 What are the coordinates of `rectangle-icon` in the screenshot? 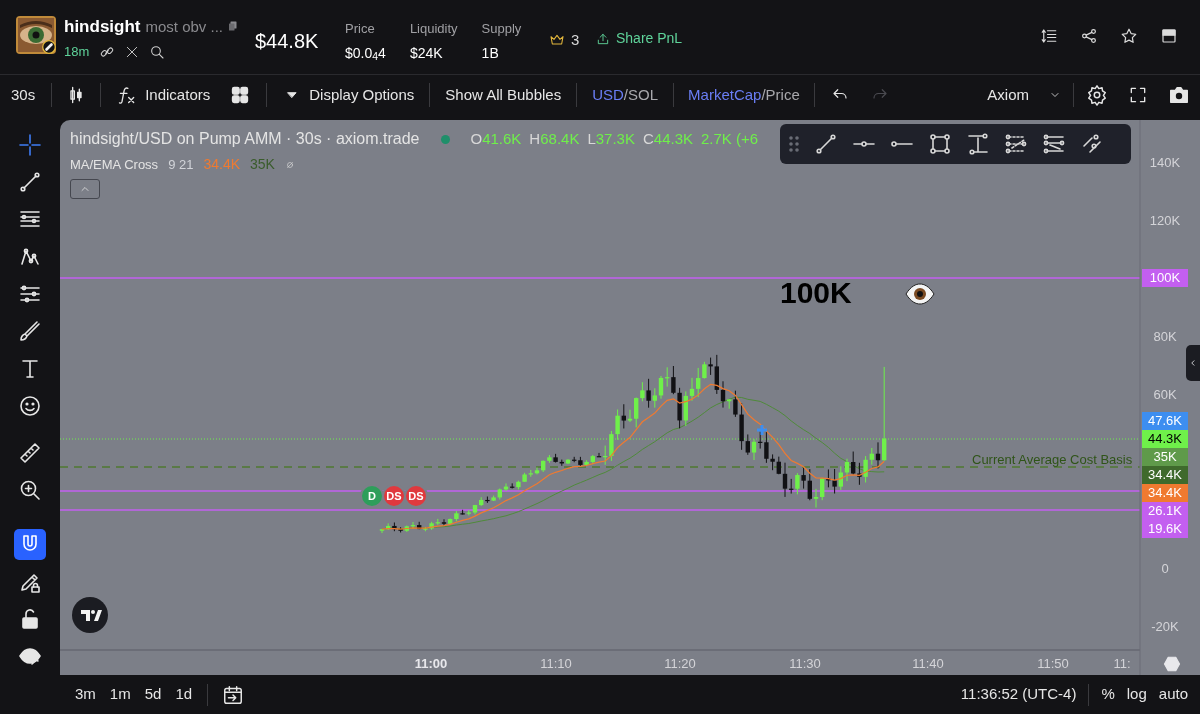 It's located at (940, 144).